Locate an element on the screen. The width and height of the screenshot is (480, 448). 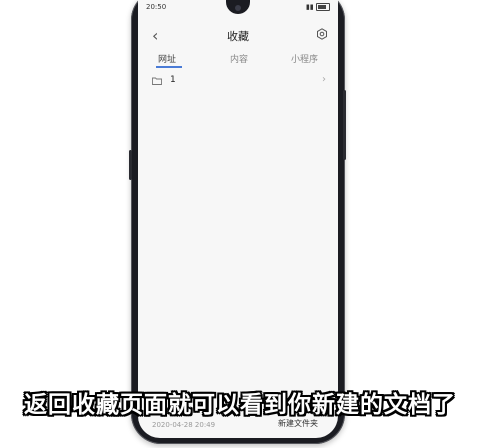
tab-content: 内容 is located at coordinates (239, 58).